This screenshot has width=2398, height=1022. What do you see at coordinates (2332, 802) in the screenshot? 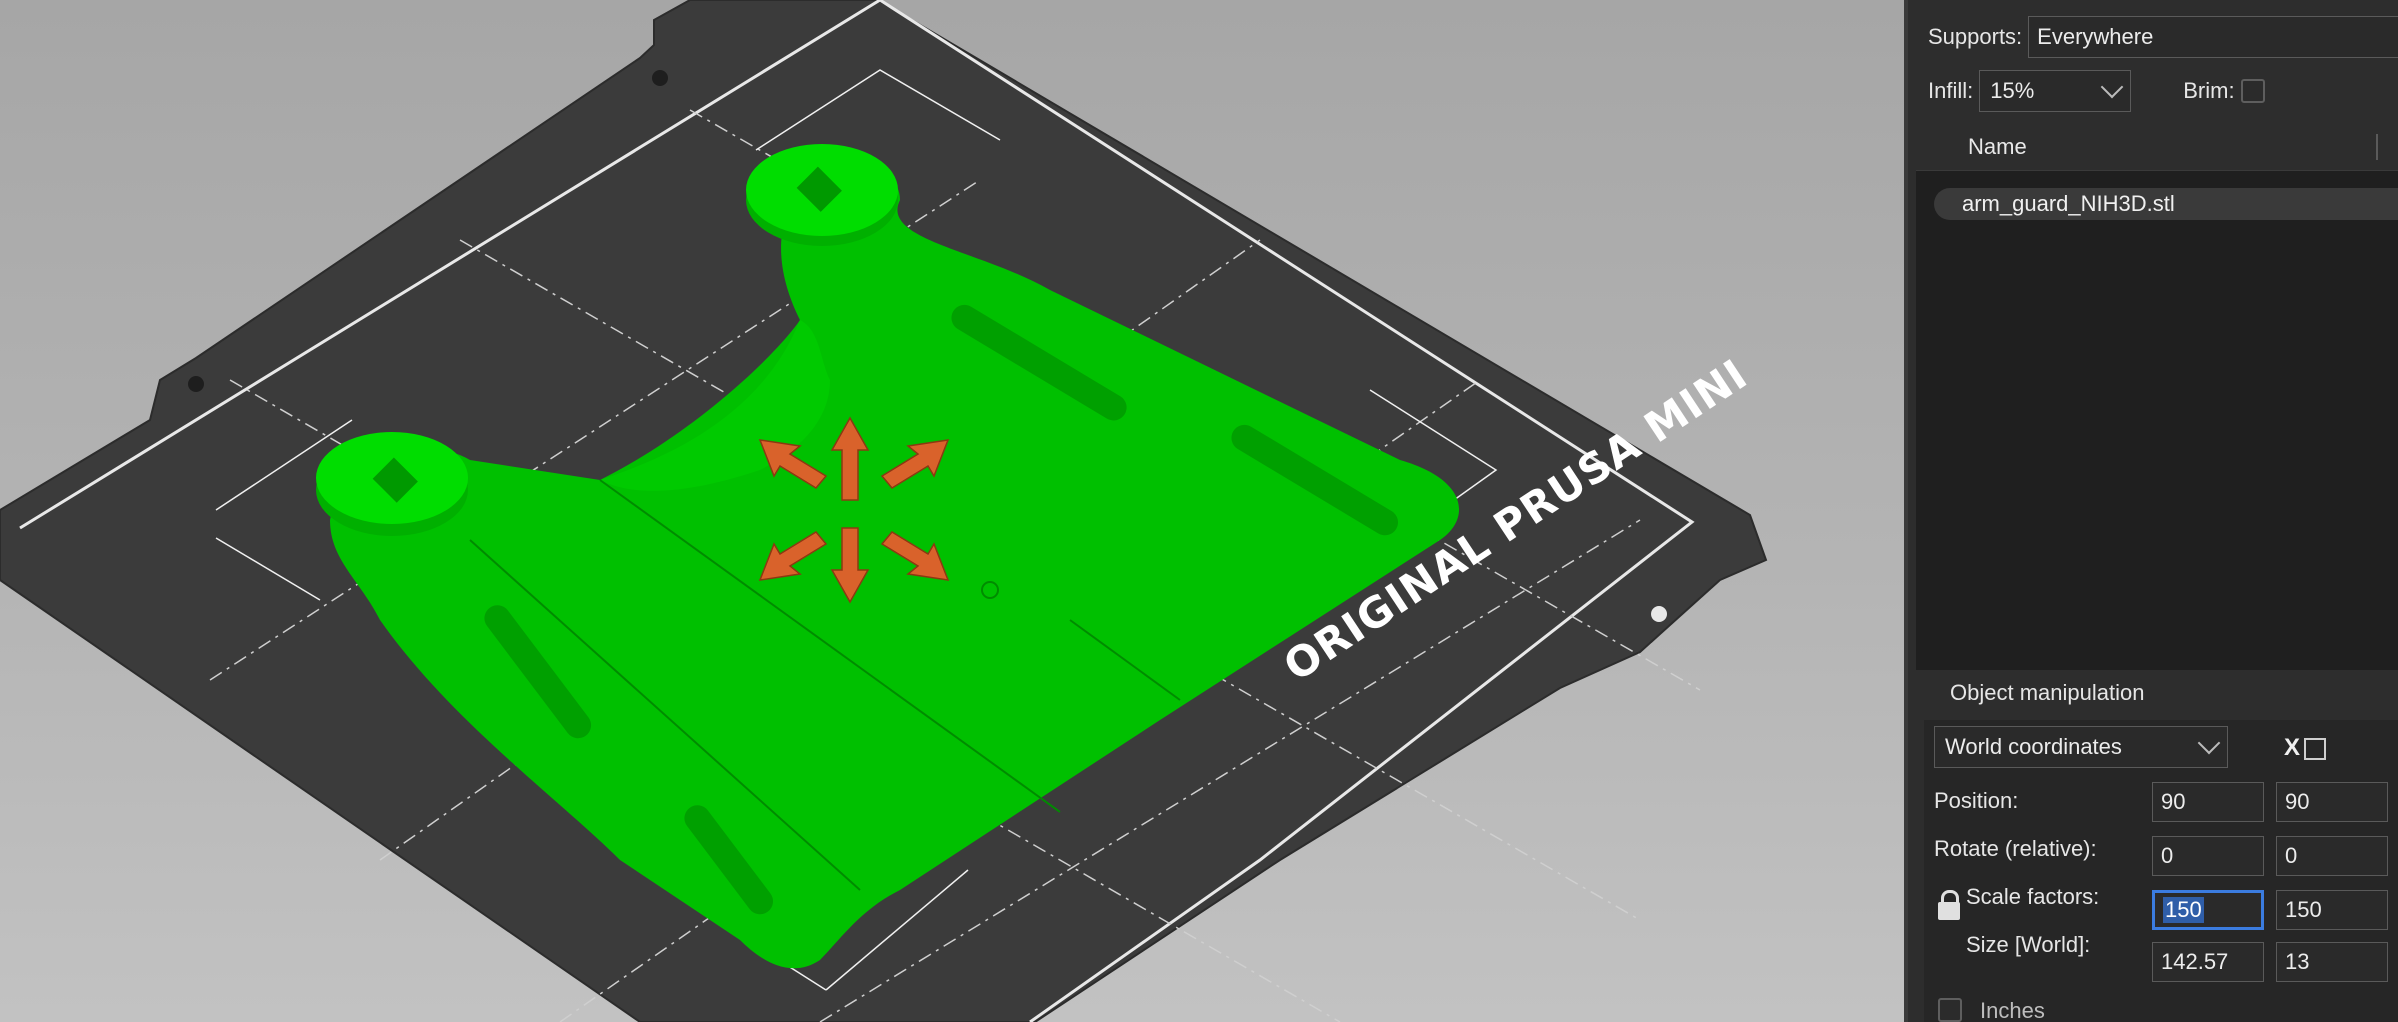
I see `position-y-input: 90` at bounding box center [2332, 802].